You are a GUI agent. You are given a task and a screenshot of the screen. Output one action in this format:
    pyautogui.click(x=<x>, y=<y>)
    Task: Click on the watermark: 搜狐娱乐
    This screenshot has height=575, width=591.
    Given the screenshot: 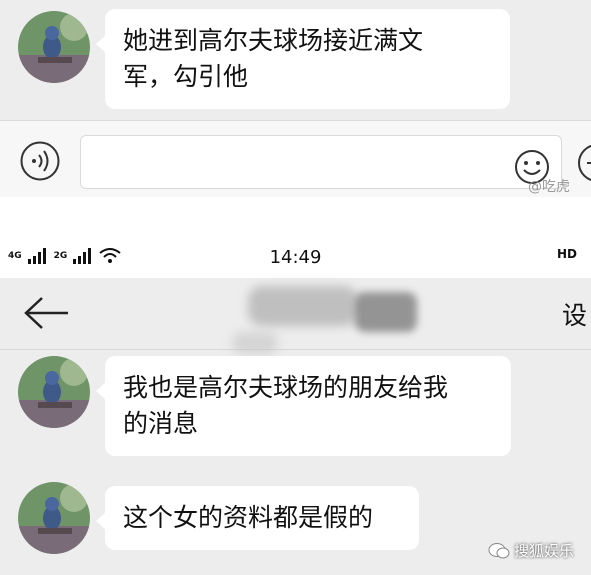 What is the action you would take?
    pyautogui.click(x=531, y=550)
    